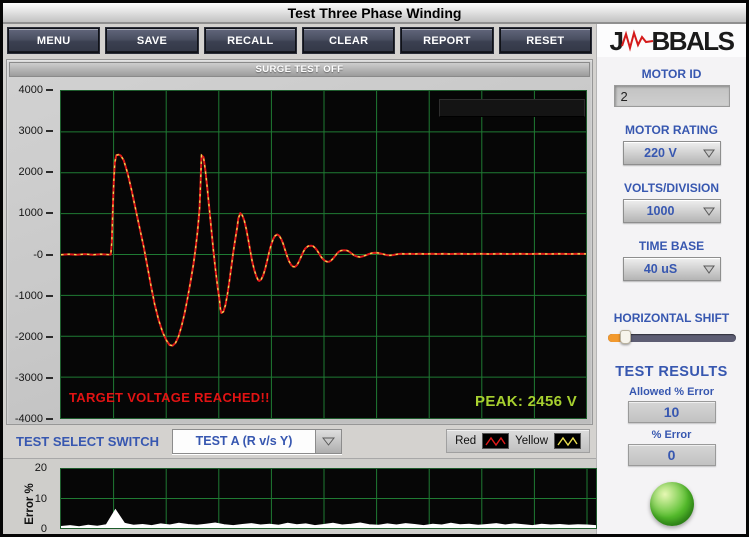  I want to click on error-percent-plot, so click(328, 498).